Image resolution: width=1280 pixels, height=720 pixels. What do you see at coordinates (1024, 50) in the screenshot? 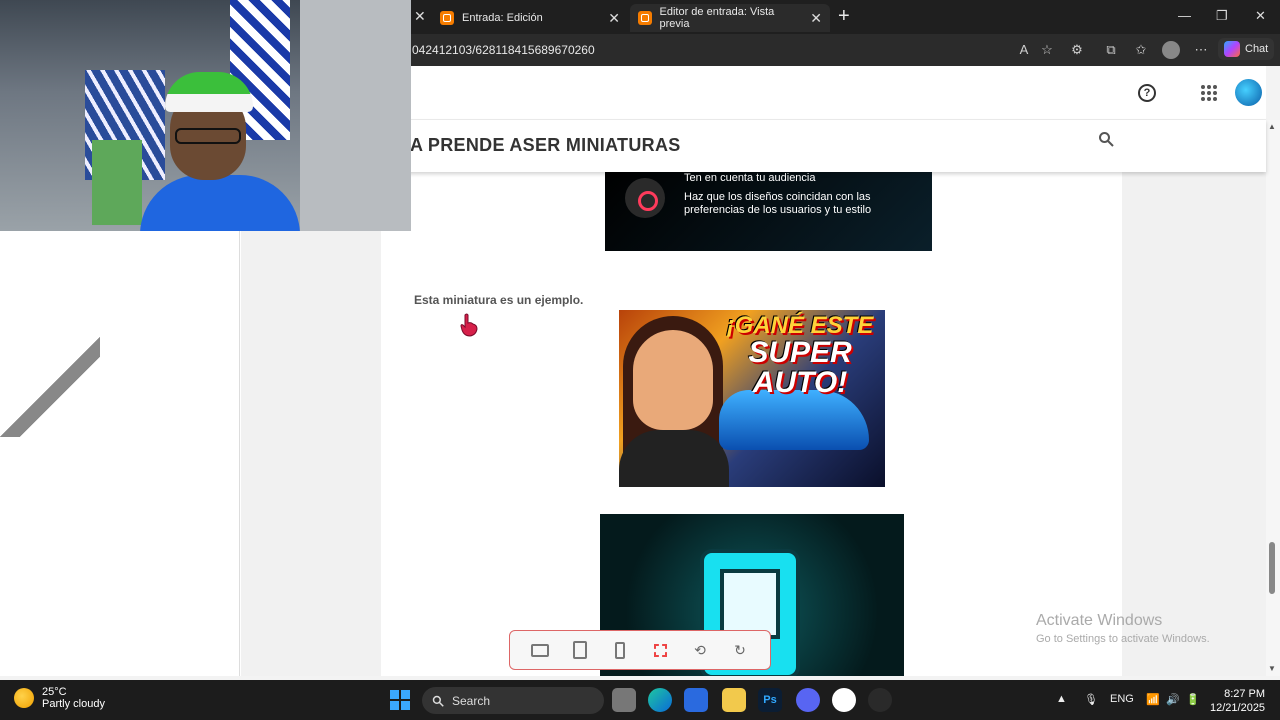
I see `read-aloud-icon: A` at bounding box center [1024, 50].